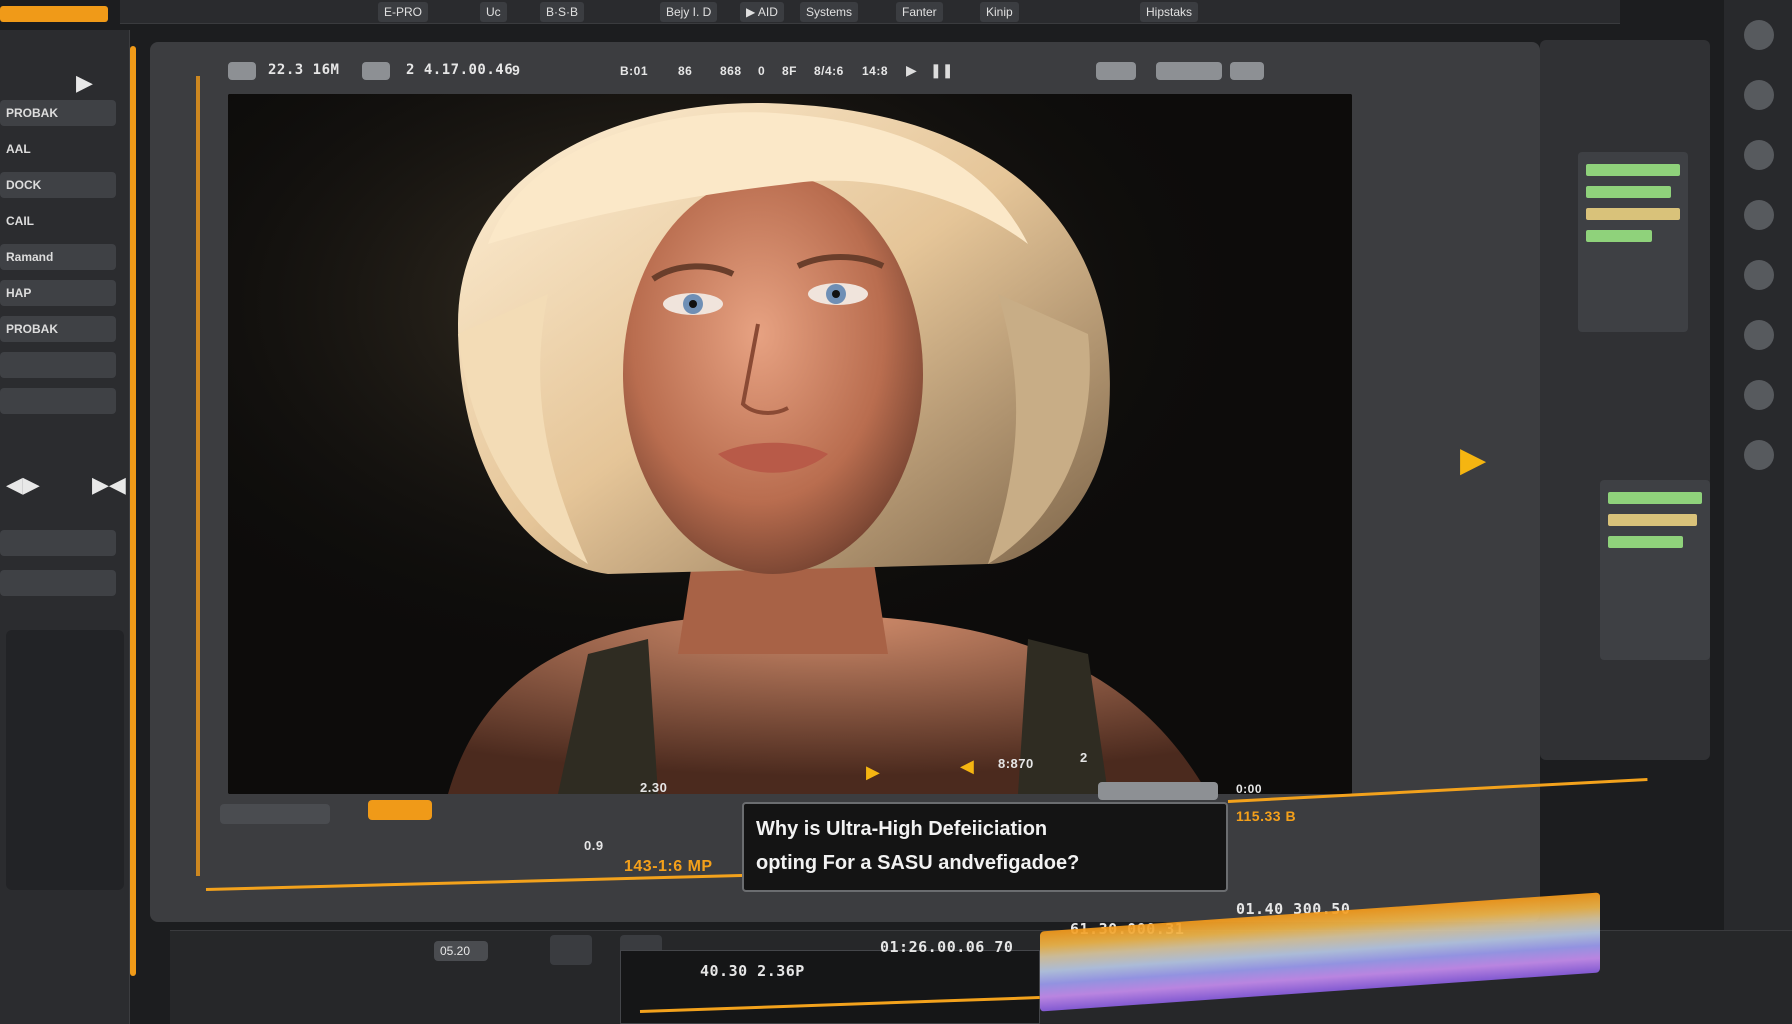 This screenshot has height=1024, width=1792. Describe the element at coordinates (571, 950) in the screenshot. I see `marker-icon` at that location.